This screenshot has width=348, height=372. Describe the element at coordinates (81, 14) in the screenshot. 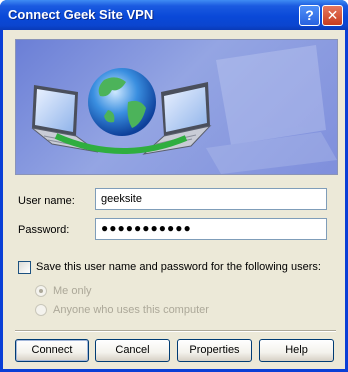

I see `window-title: Connect Geek Site VPN` at that location.